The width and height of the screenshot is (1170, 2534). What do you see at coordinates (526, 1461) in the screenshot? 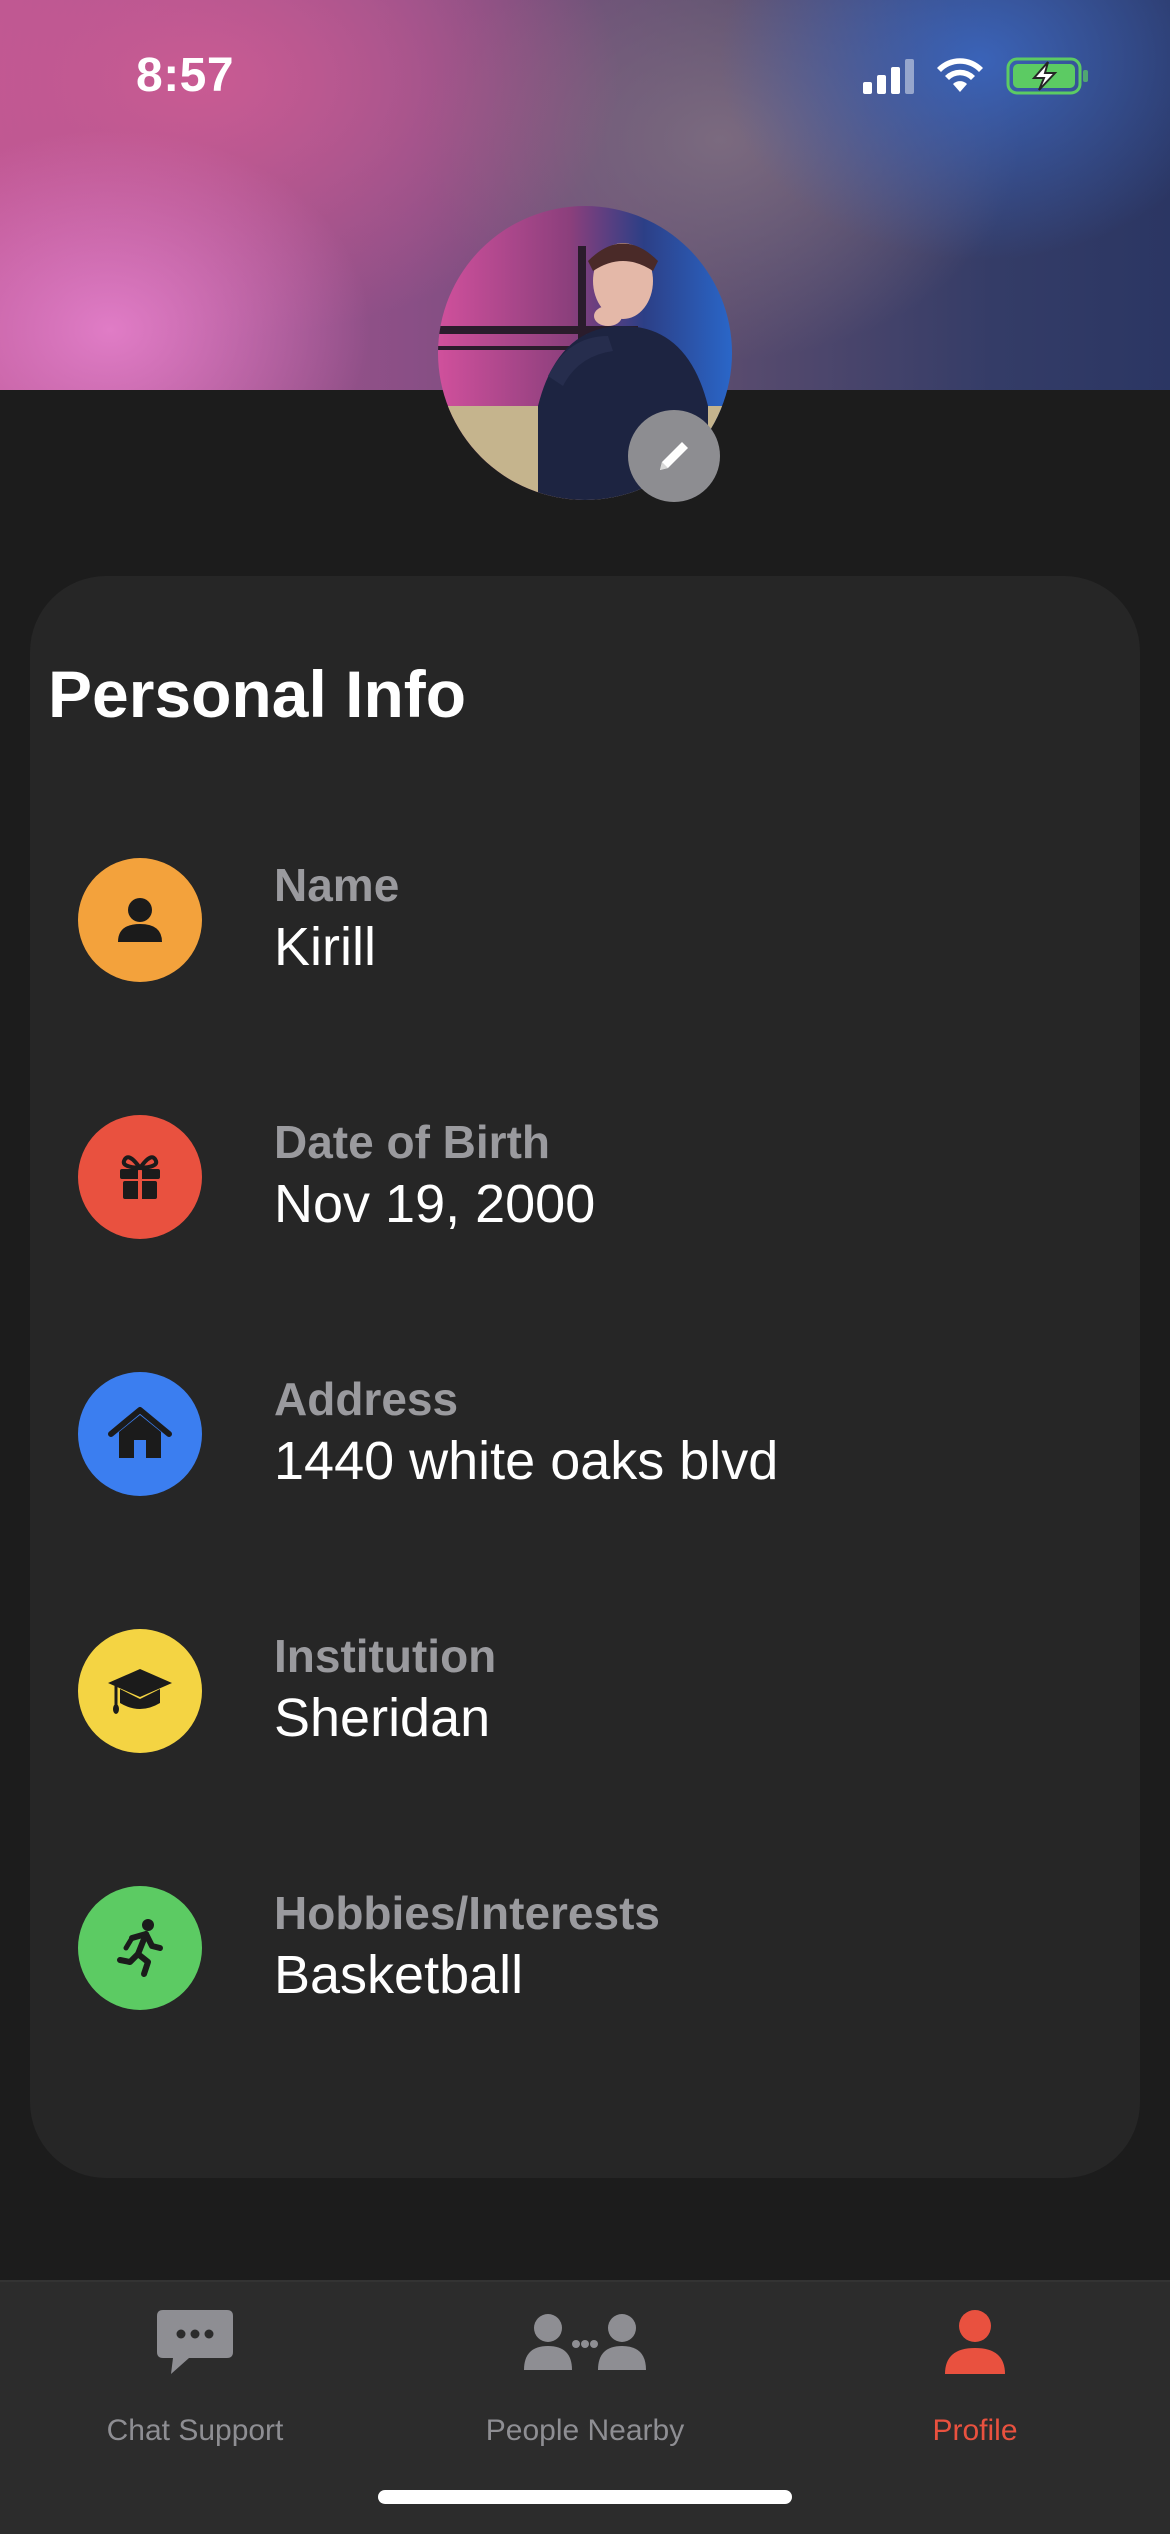
I see `info-value: 1440 white oaks blvd` at bounding box center [526, 1461].